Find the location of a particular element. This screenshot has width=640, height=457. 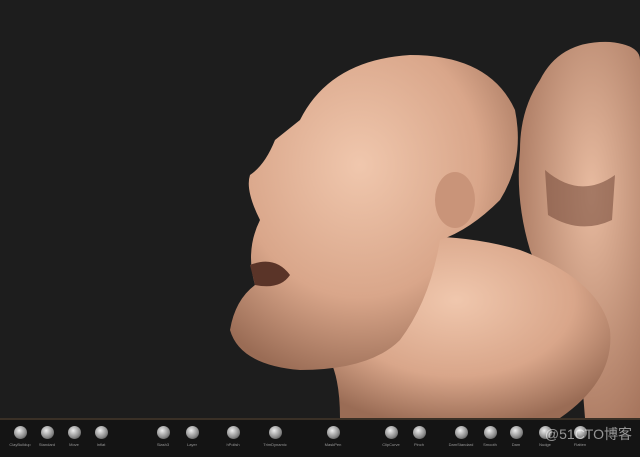

brush-button: MaskPen is located at coordinates (333, 436).